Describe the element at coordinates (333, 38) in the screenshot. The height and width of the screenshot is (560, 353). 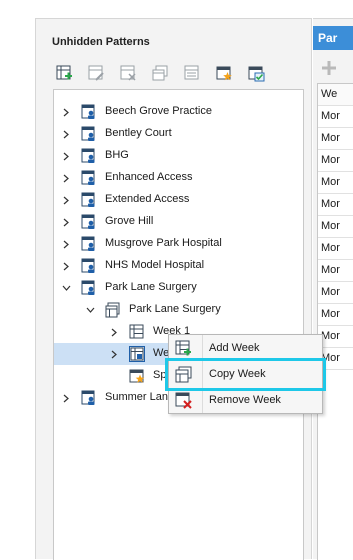
I see `tab-pattern: Par` at that location.